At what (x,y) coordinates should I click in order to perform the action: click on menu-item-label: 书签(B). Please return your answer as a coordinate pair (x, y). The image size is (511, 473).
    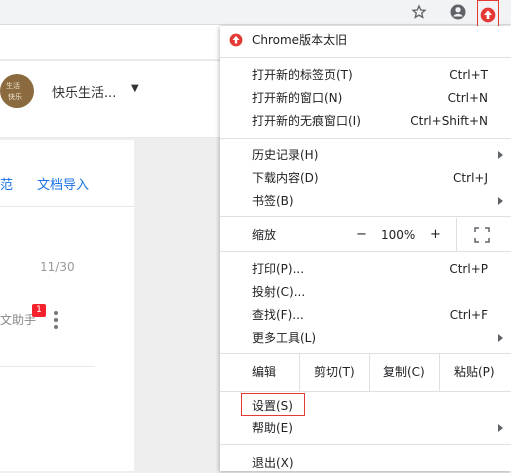
    Looking at the image, I should click on (273, 201).